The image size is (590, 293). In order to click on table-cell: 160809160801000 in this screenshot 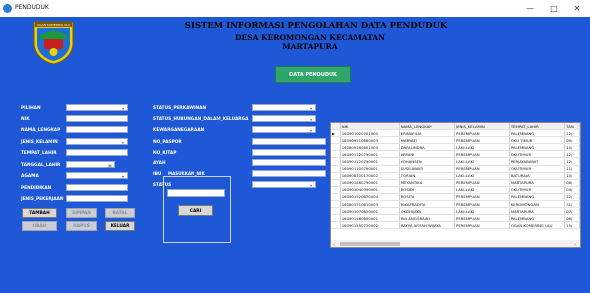, I will do `click(370, 147)`.